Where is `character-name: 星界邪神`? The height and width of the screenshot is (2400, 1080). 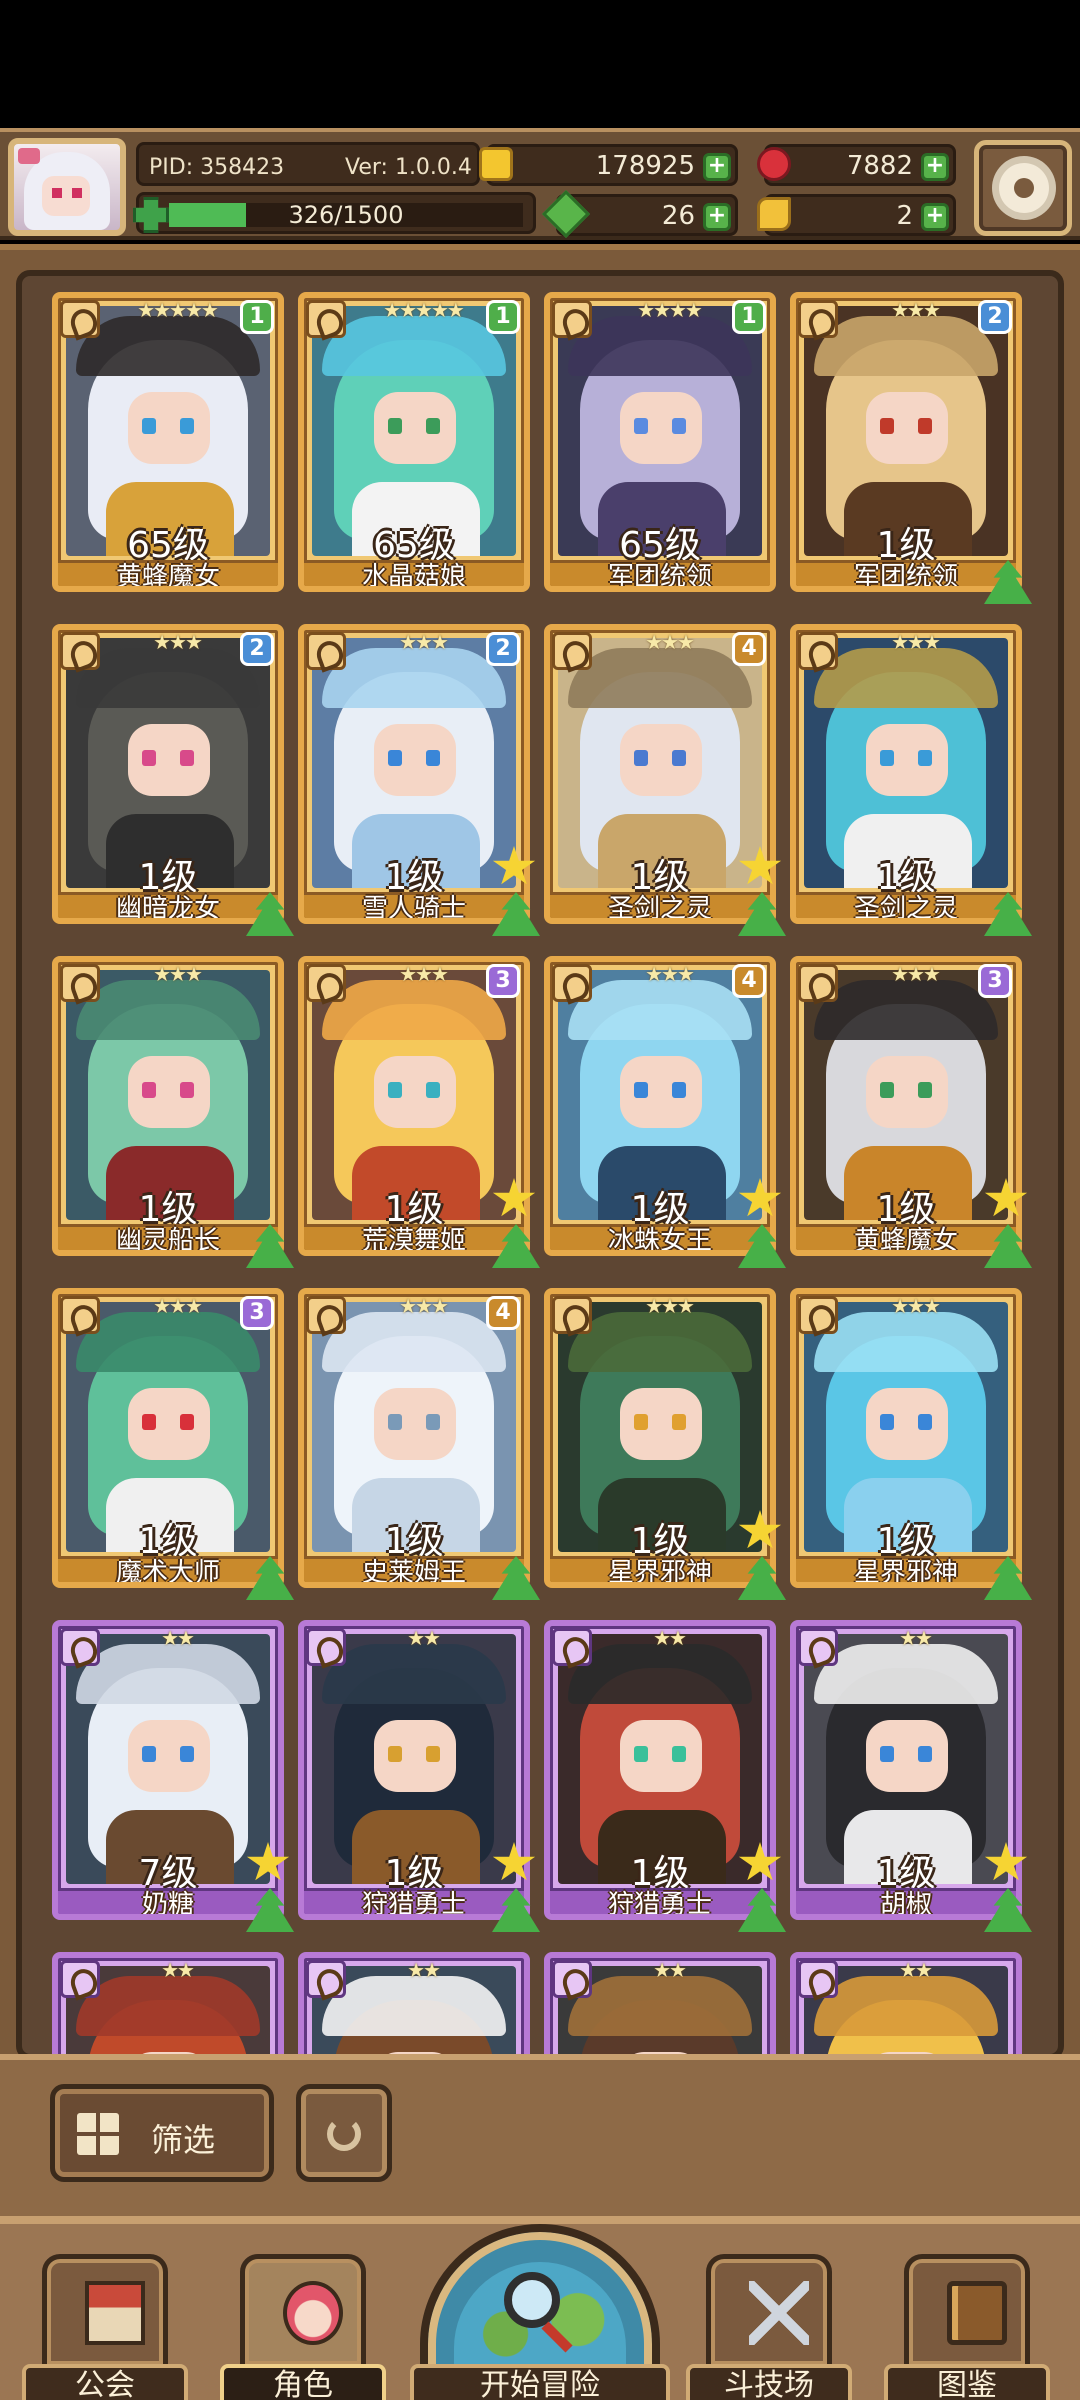
character-name: 星界邪神 is located at coordinates (659, 1573).